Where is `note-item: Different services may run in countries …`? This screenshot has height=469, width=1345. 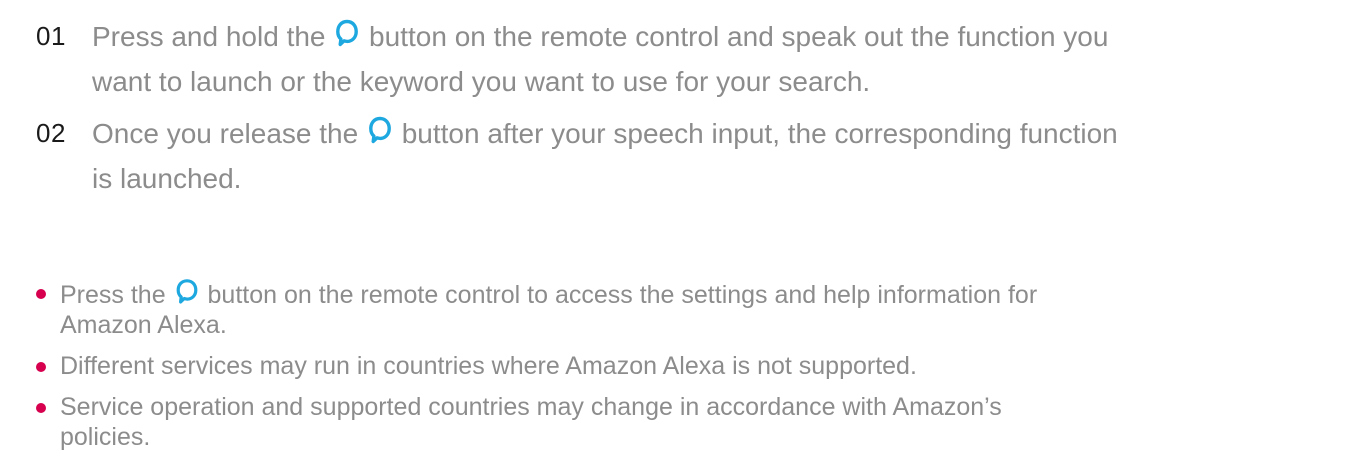
note-item: Different services may run in countries … is located at coordinates (681, 366).